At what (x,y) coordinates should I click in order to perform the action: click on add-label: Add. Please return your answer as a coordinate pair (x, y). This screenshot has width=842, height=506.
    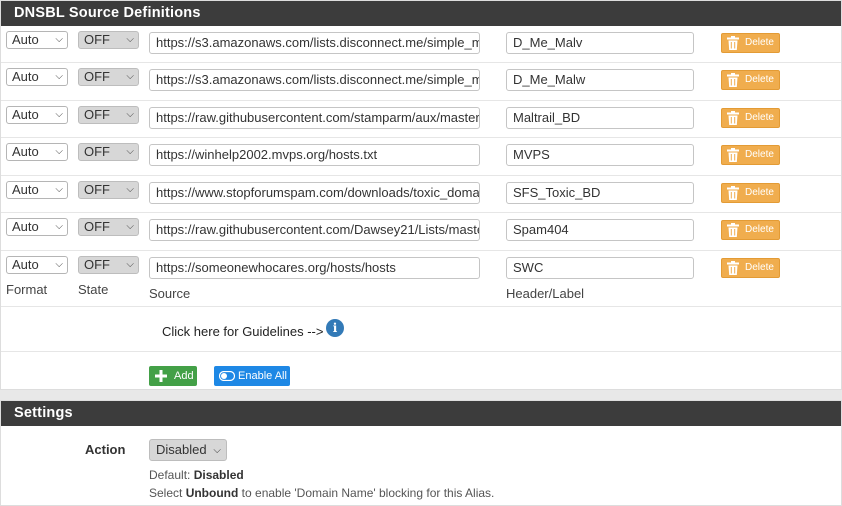
    Looking at the image, I should click on (184, 376).